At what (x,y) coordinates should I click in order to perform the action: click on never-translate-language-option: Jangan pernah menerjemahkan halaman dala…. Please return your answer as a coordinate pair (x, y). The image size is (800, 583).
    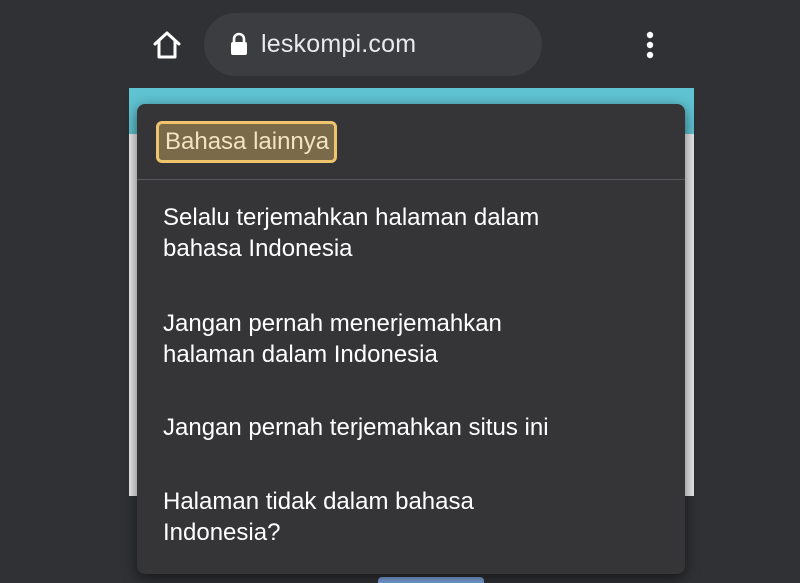
    Looking at the image, I should click on (398, 339).